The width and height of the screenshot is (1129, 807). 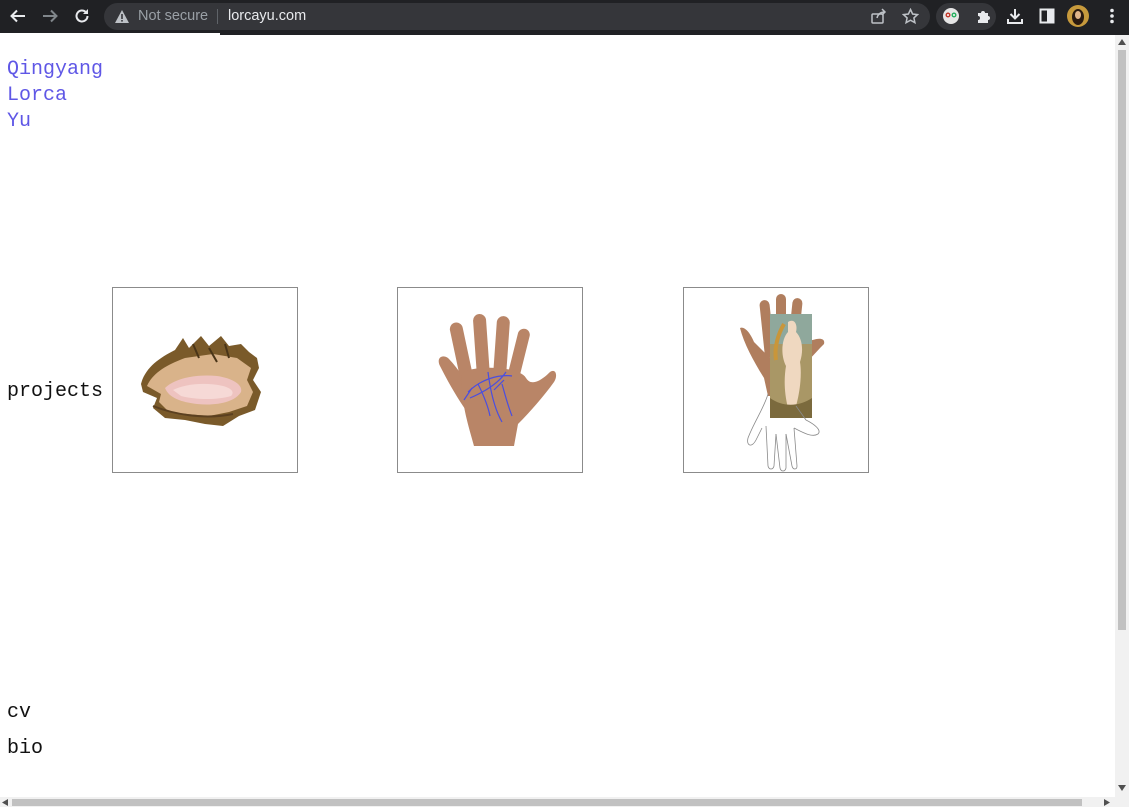 I want to click on site-name-line: Qingyang, so click(x=55, y=70).